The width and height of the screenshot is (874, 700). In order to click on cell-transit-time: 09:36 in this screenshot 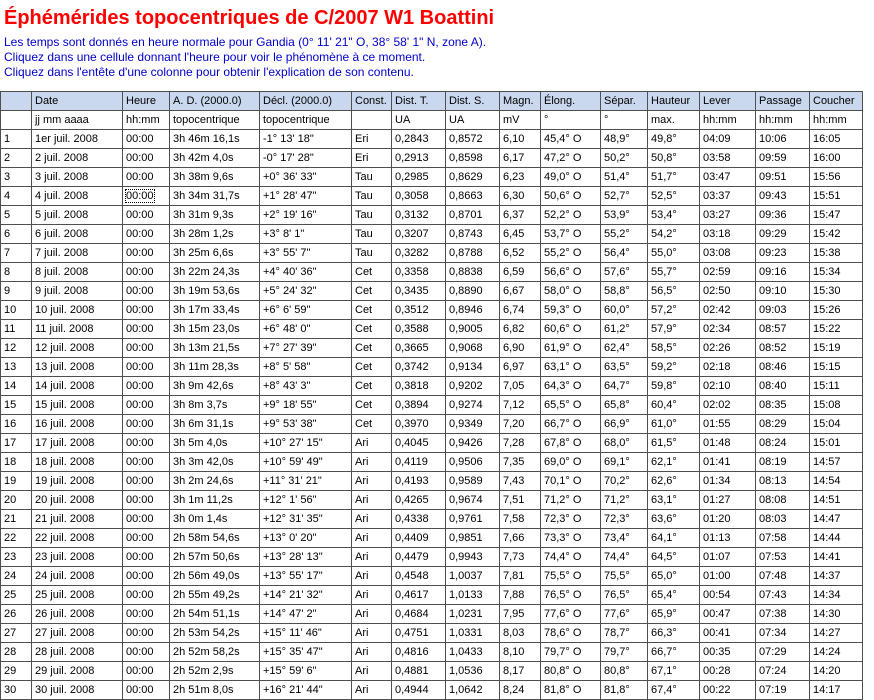, I will do `click(782, 215)`.